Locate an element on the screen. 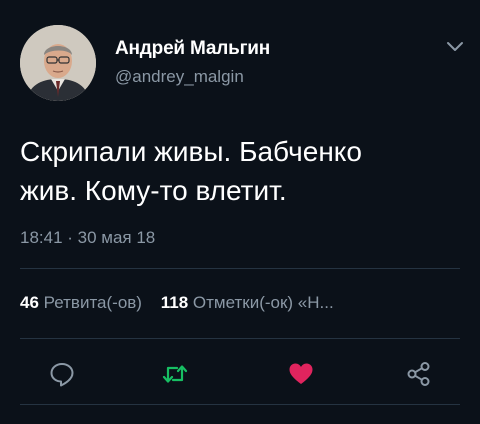 This screenshot has height=424, width=480. share-button is located at coordinates (419, 374).